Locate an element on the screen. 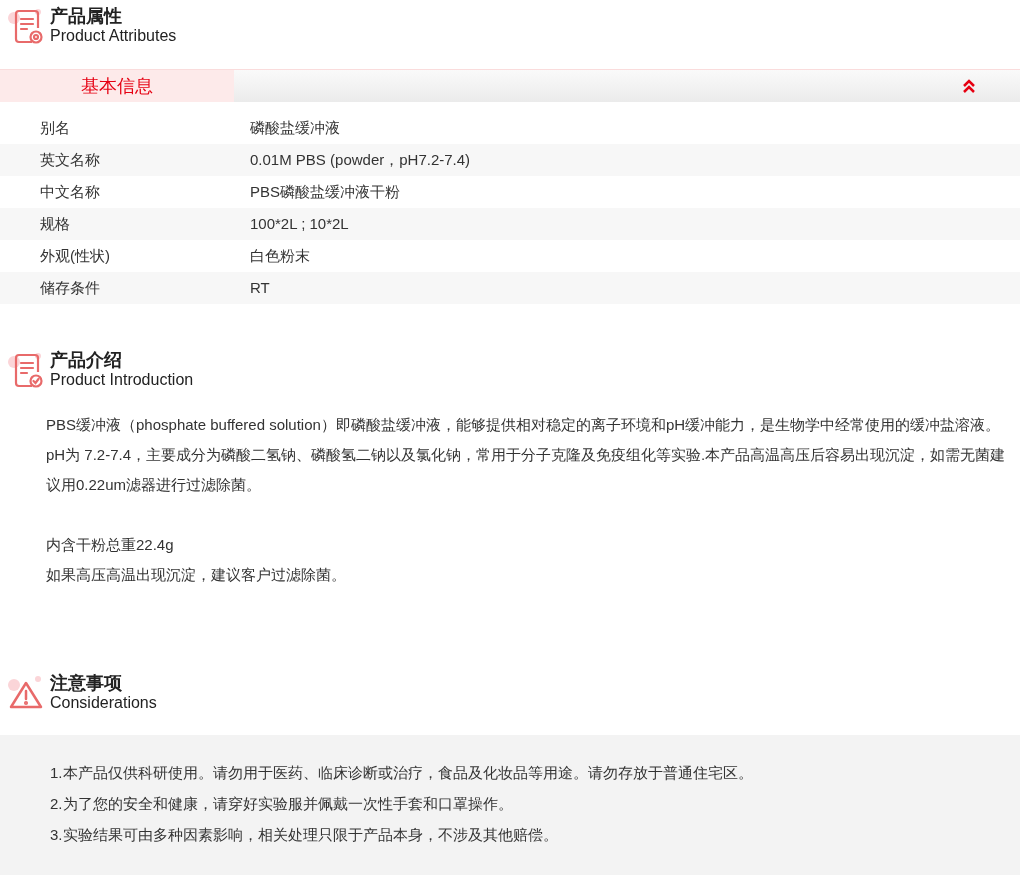 Image resolution: width=1020 pixels, height=875 pixels. document-check-icon is located at coordinates (26, 370).